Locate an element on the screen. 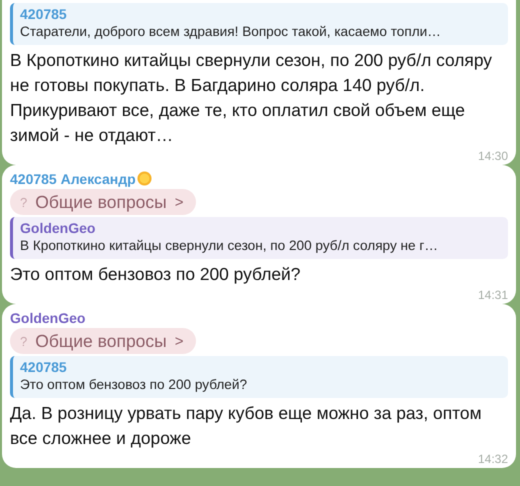 This screenshot has height=486, width=520. sender-name: 420785 Александр is located at coordinates (73, 178).